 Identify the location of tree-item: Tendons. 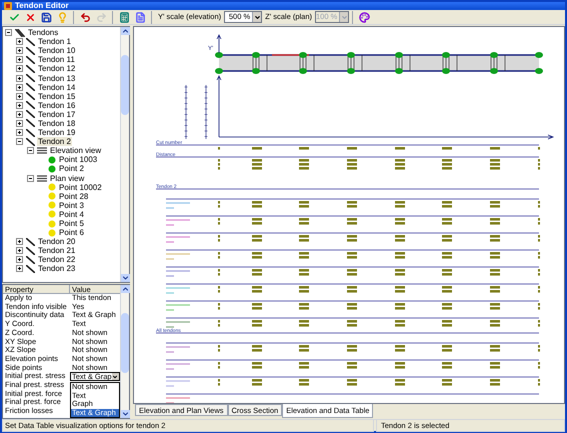
(43, 33).